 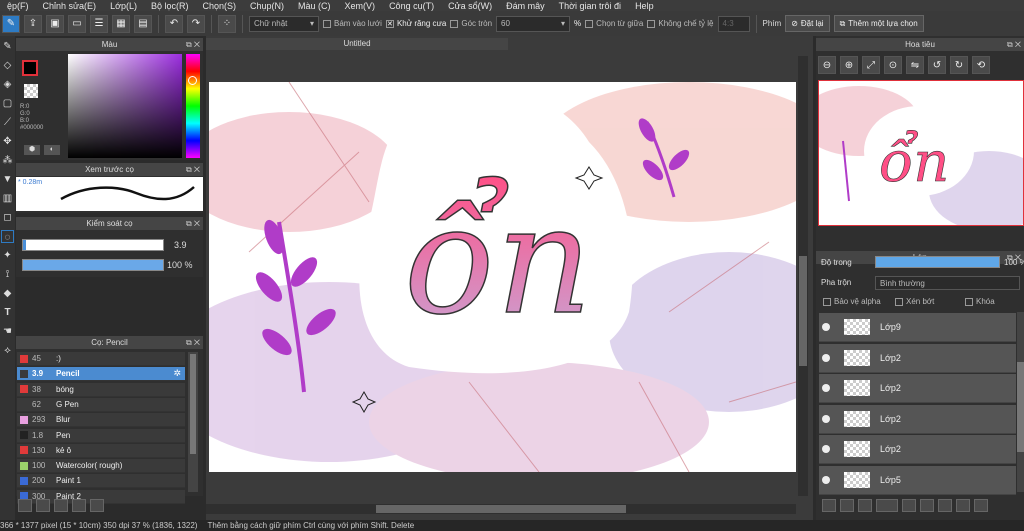 What do you see at coordinates (77, 23) in the screenshot?
I see `comment-icon: ▭` at bounding box center [77, 23].